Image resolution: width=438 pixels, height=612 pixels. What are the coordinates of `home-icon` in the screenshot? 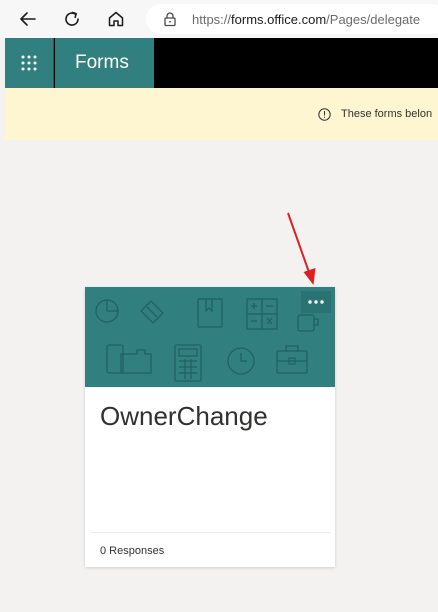 It's located at (116, 19).